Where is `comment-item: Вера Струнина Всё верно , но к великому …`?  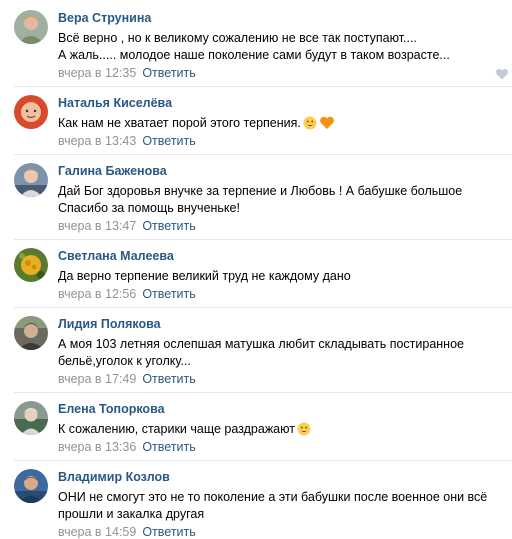
comment-item: Вера Струнина Всё верно , но к великому … is located at coordinates (256, 49).